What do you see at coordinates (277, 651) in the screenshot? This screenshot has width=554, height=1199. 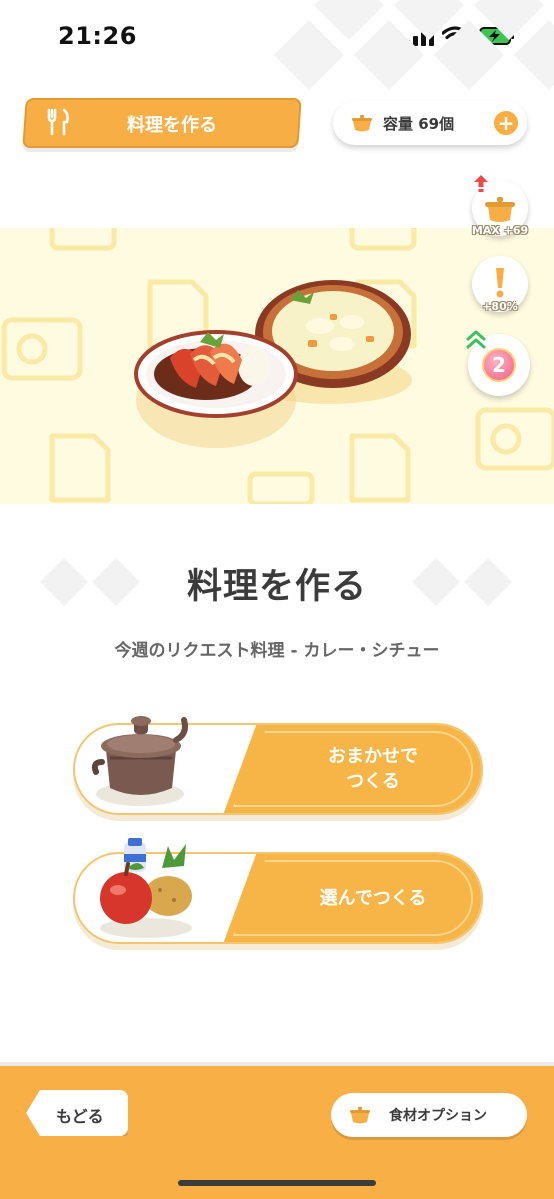 I see `weekly-request-subtitle: 今週のリクエスト料理 - カレー・シチュー` at bounding box center [277, 651].